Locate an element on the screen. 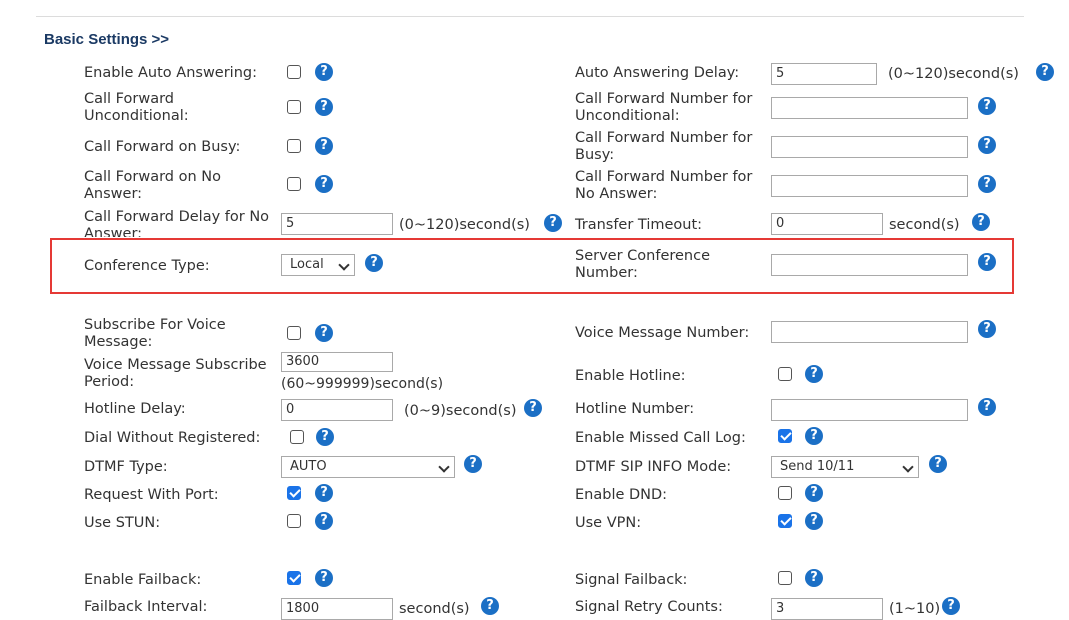  call-forward-delay-unit: (0~120)second(s) is located at coordinates (464, 225).